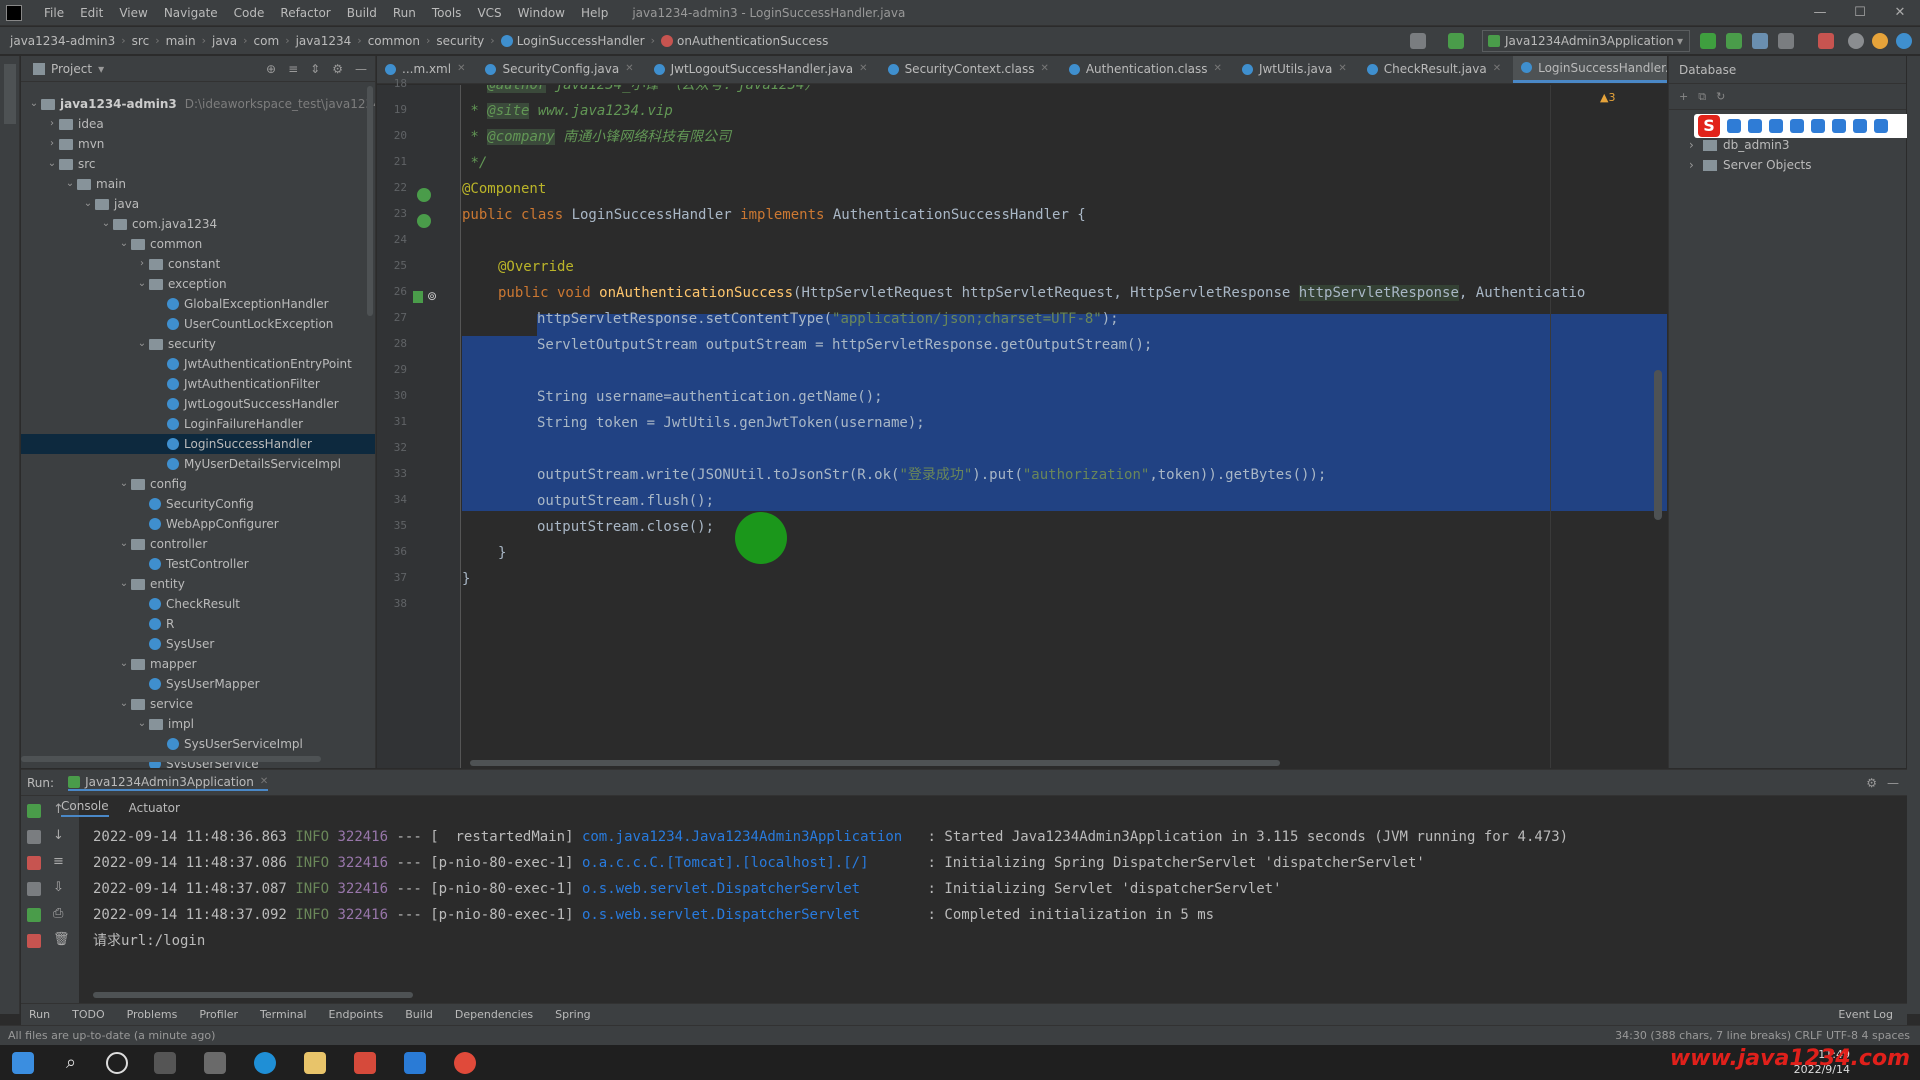 The image size is (1920, 1080). Describe the element at coordinates (207, 524) in the screenshot. I see `tree-file: WebAppConfigurer` at that location.